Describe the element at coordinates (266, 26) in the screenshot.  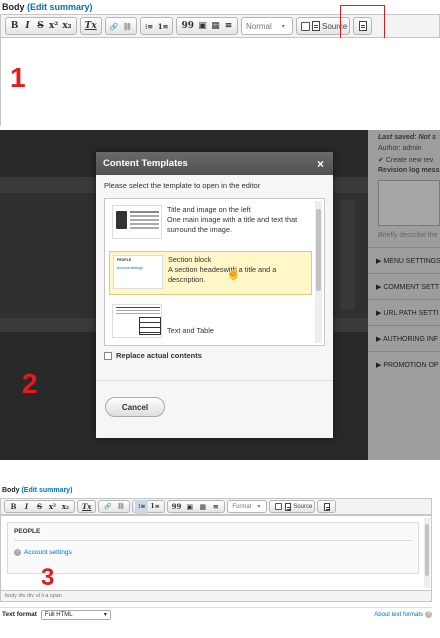
I see `format-select: Normal ▾` at that location.